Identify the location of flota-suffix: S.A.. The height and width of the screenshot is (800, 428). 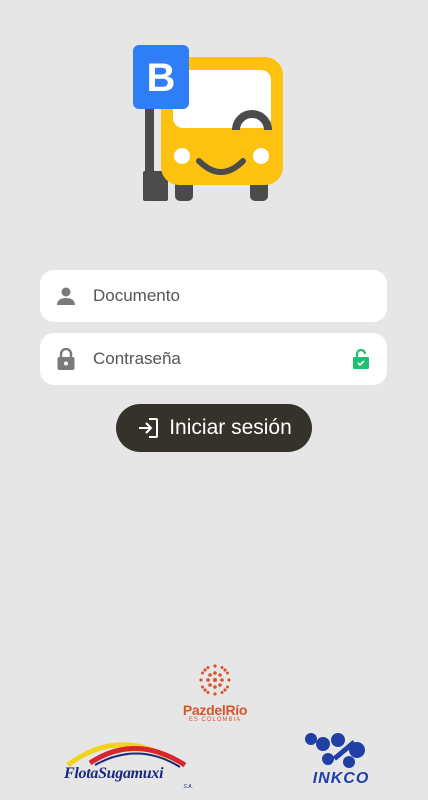
(188, 787).